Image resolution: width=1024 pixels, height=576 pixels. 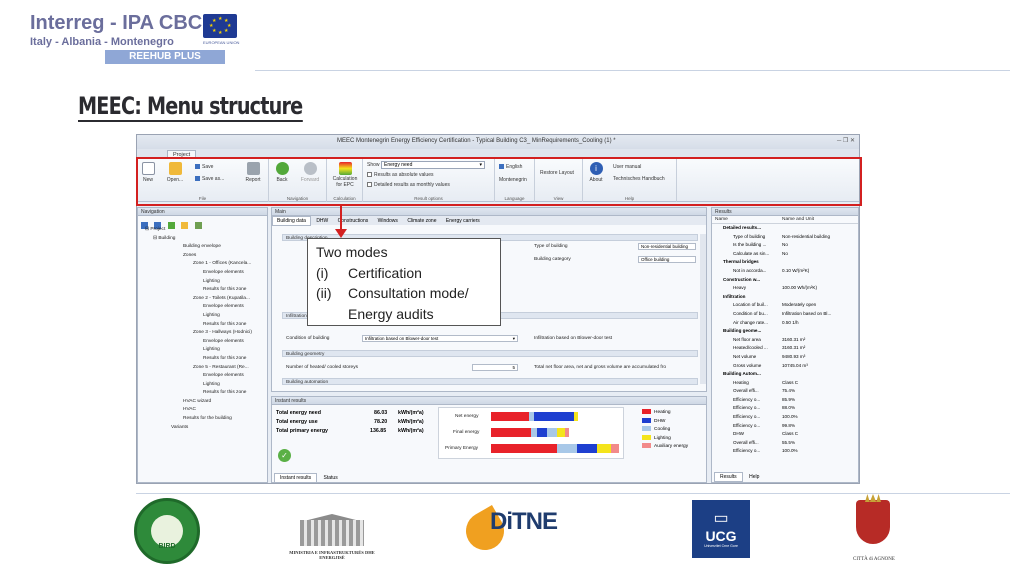 What do you see at coordinates (794, 356) in the screenshot?
I see `results-row-value: 9480.93 m³` at bounding box center [794, 356].